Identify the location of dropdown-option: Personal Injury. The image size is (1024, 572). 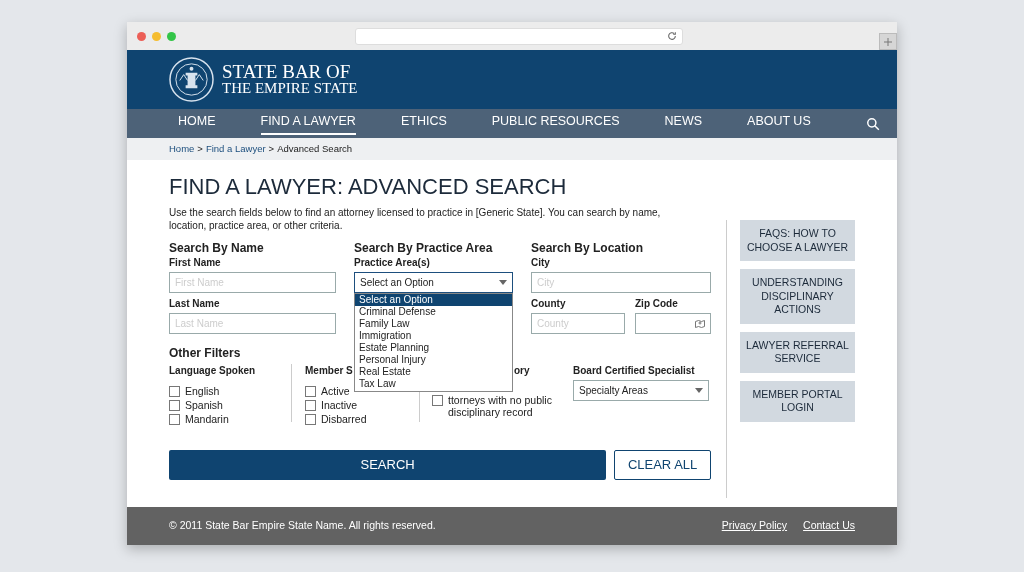
(433, 360).